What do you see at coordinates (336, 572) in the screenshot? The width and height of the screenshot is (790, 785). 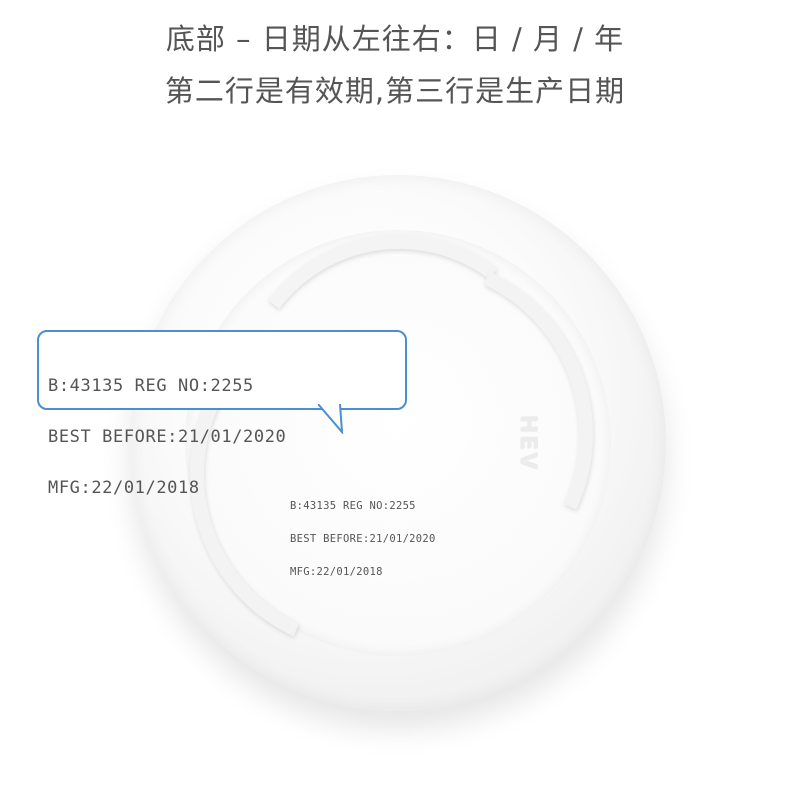 I see `print-mfg-line: MFG:22/01/2018` at bounding box center [336, 572].